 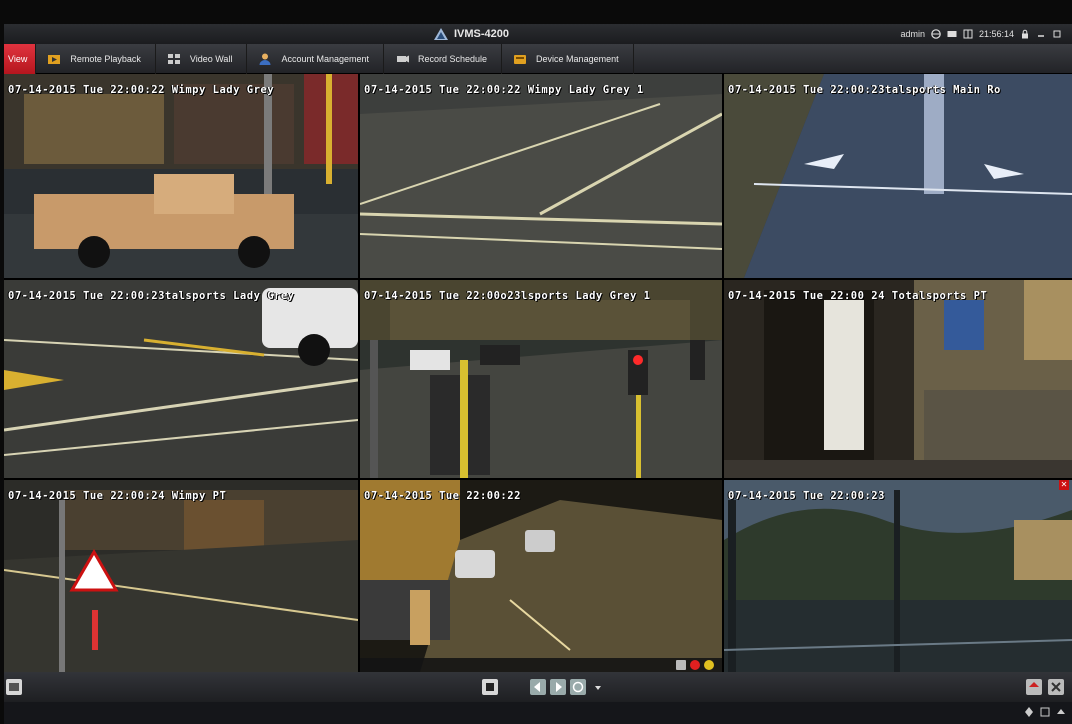 I want to click on menu-view-label: View, so click(x=18, y=58).